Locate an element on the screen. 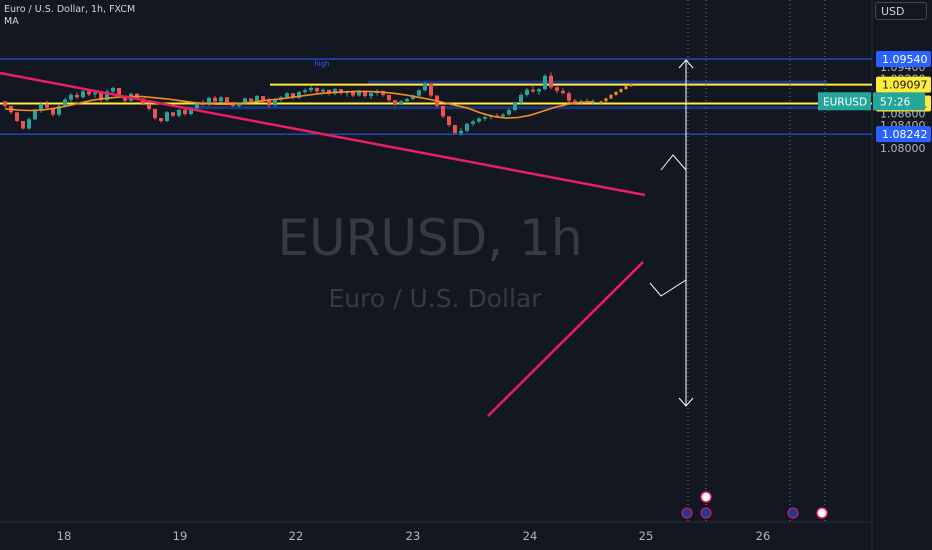  symbol-name: EURUSD is located at coordinates (845, 102).